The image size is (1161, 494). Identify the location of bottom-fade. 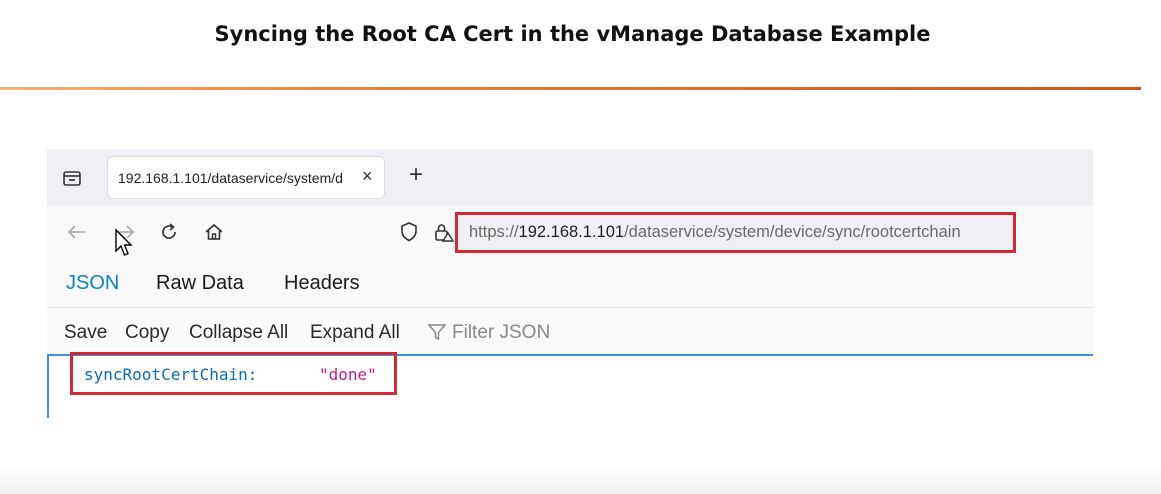
(580, 480).